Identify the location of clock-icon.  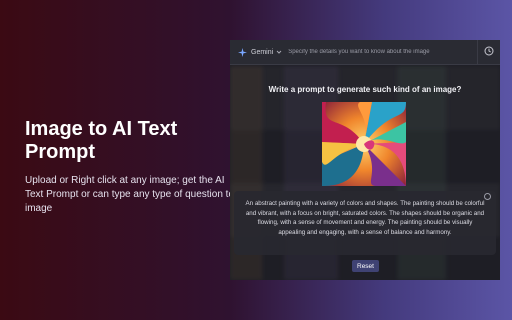
(489, 52).